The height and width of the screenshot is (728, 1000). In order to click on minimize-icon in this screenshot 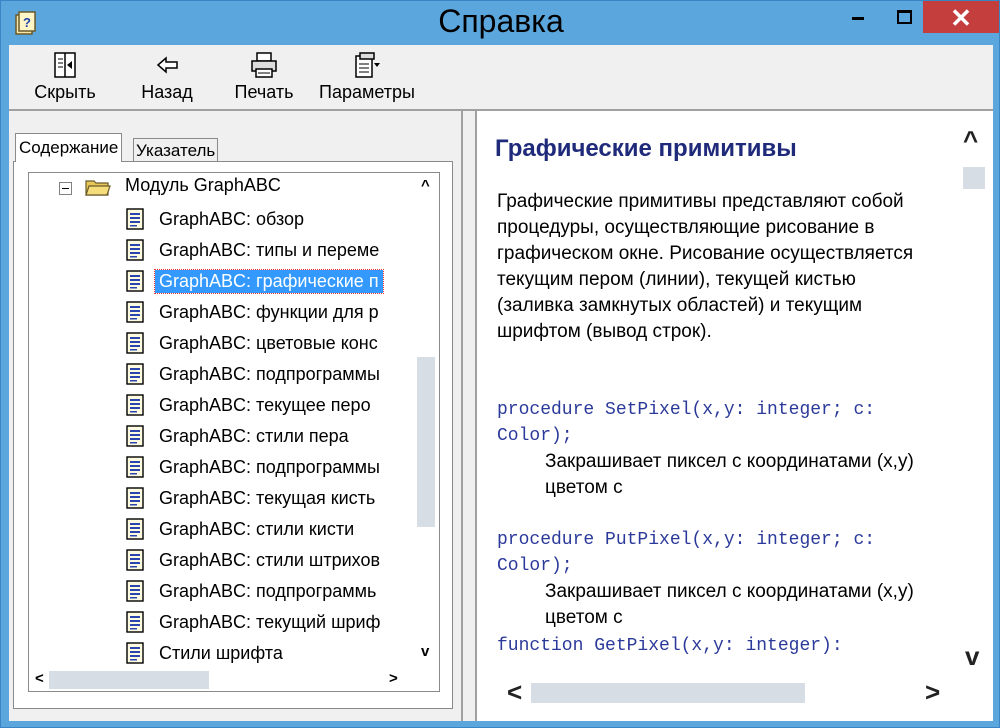, I will do `click(858, 18)`.